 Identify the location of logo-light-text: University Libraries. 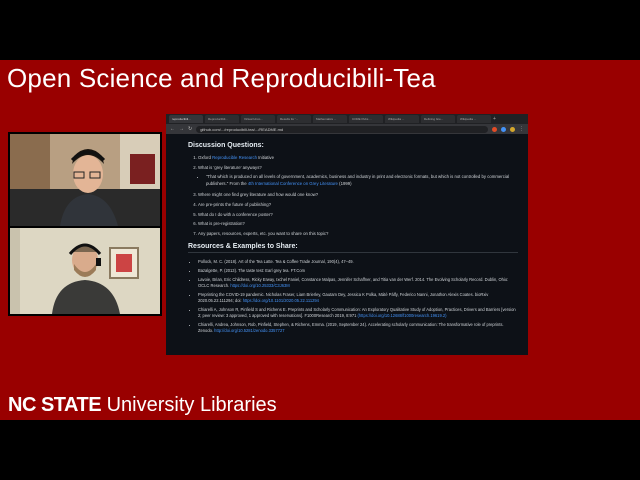
(191, 405).